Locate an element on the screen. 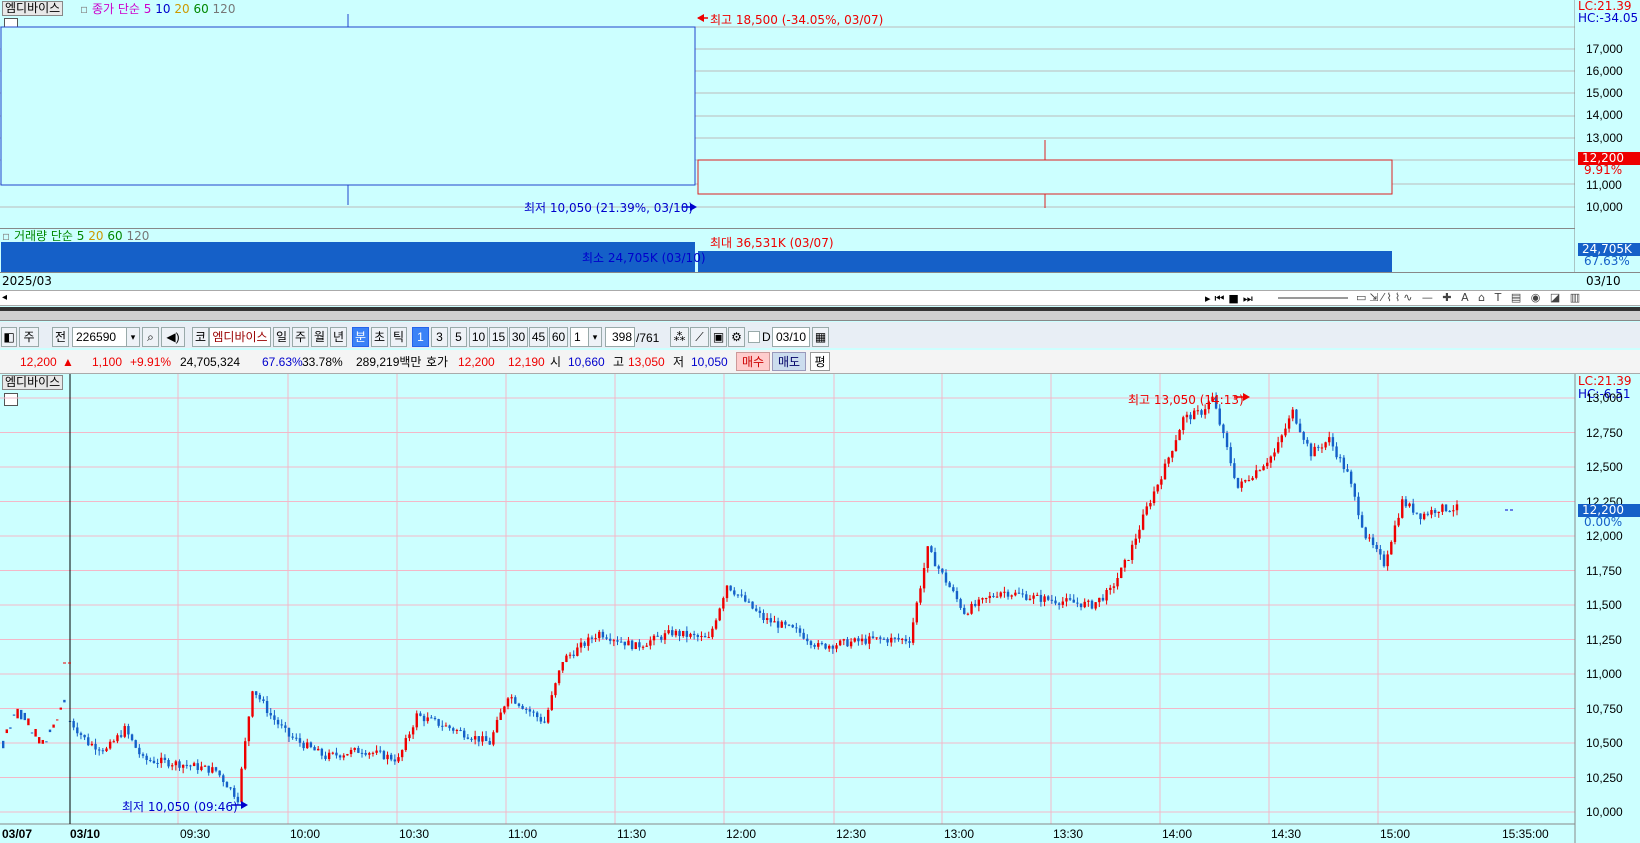 Image resolution: width=1640 pixels, height=843 pixels. sell-button: 매도 is located at coordinates (789, 361).